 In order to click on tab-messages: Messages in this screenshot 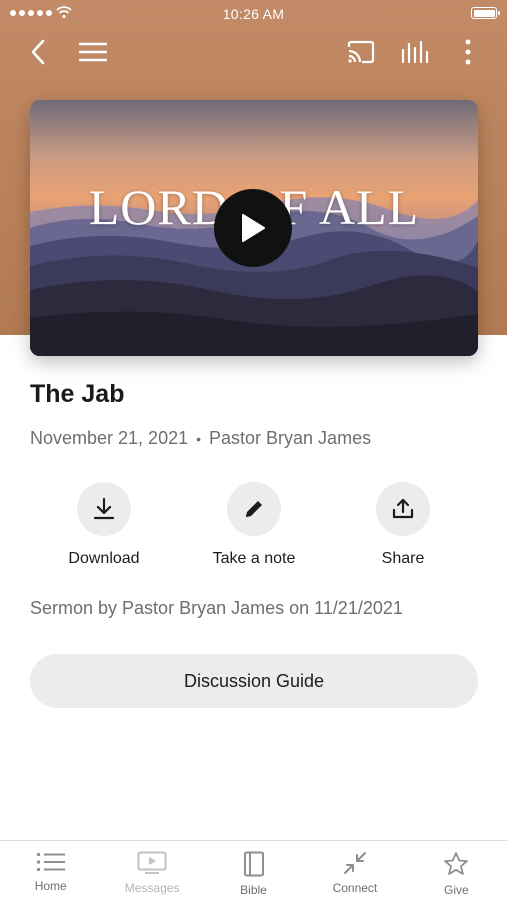, I will do `click(151, 870)`.